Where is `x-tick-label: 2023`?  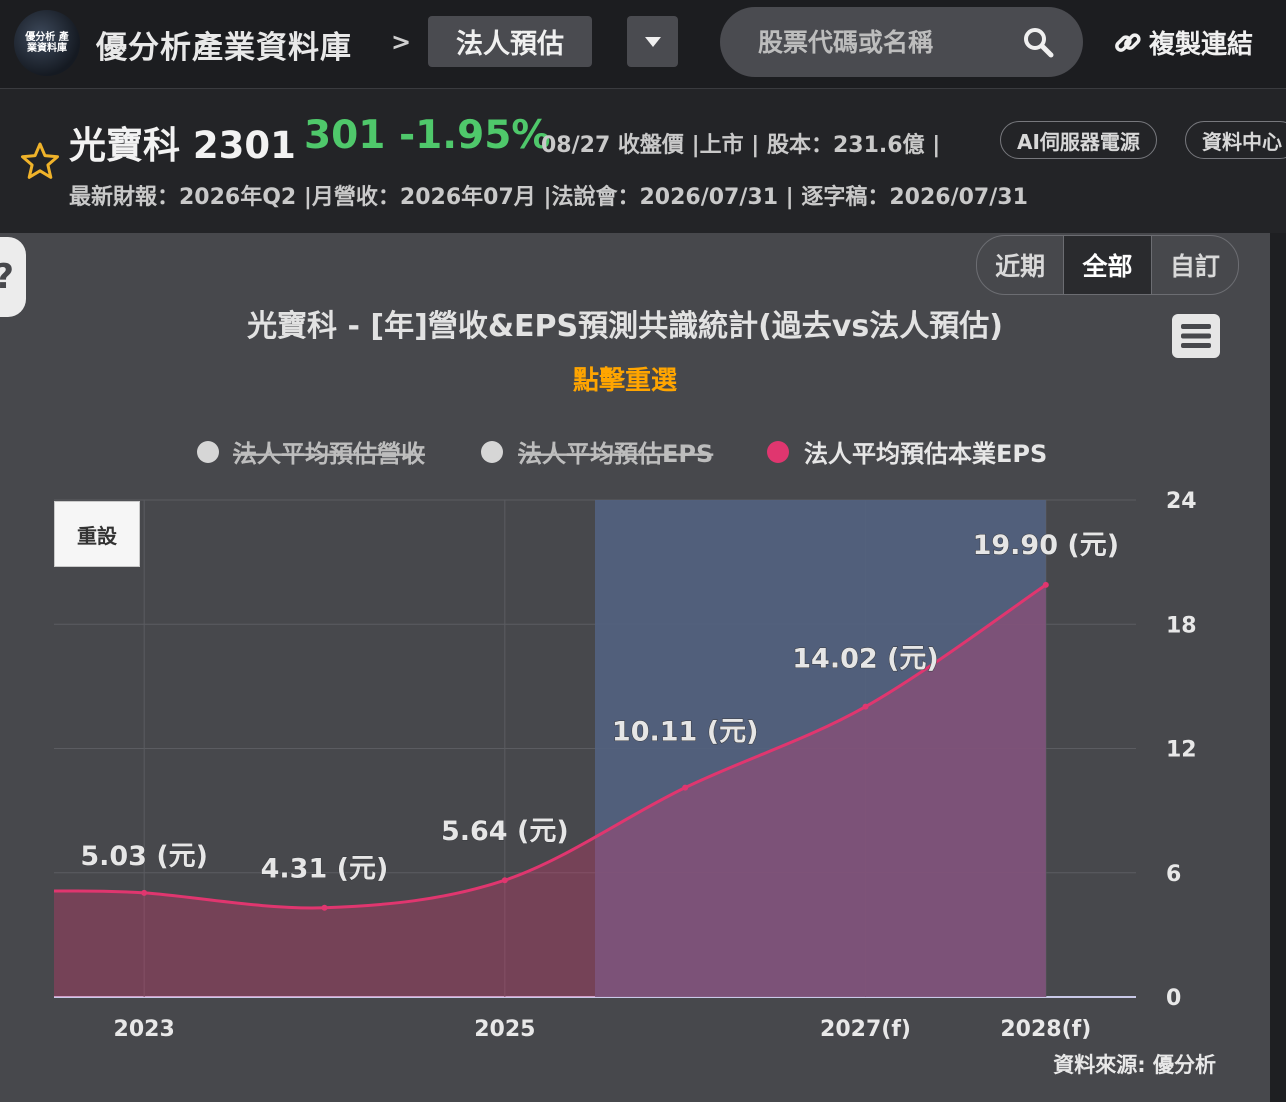 x-tick-label: 2023 is located at coordinates (144, 1029).